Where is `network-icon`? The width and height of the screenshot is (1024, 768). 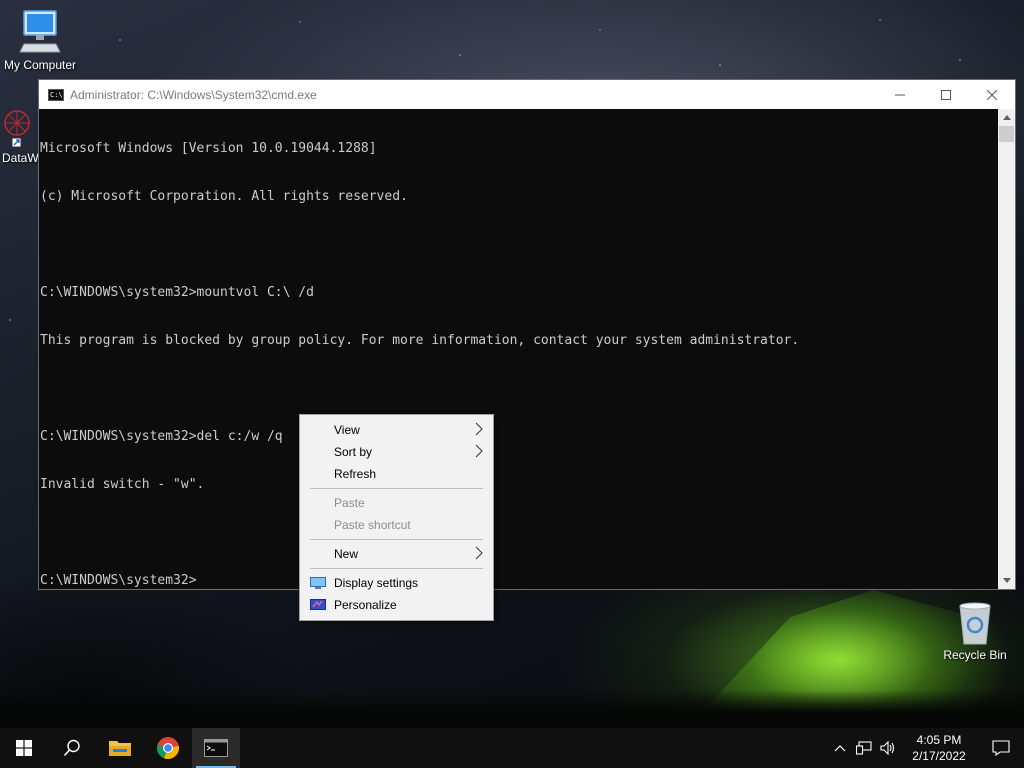
network-icon is located at coordinates (864, 748).